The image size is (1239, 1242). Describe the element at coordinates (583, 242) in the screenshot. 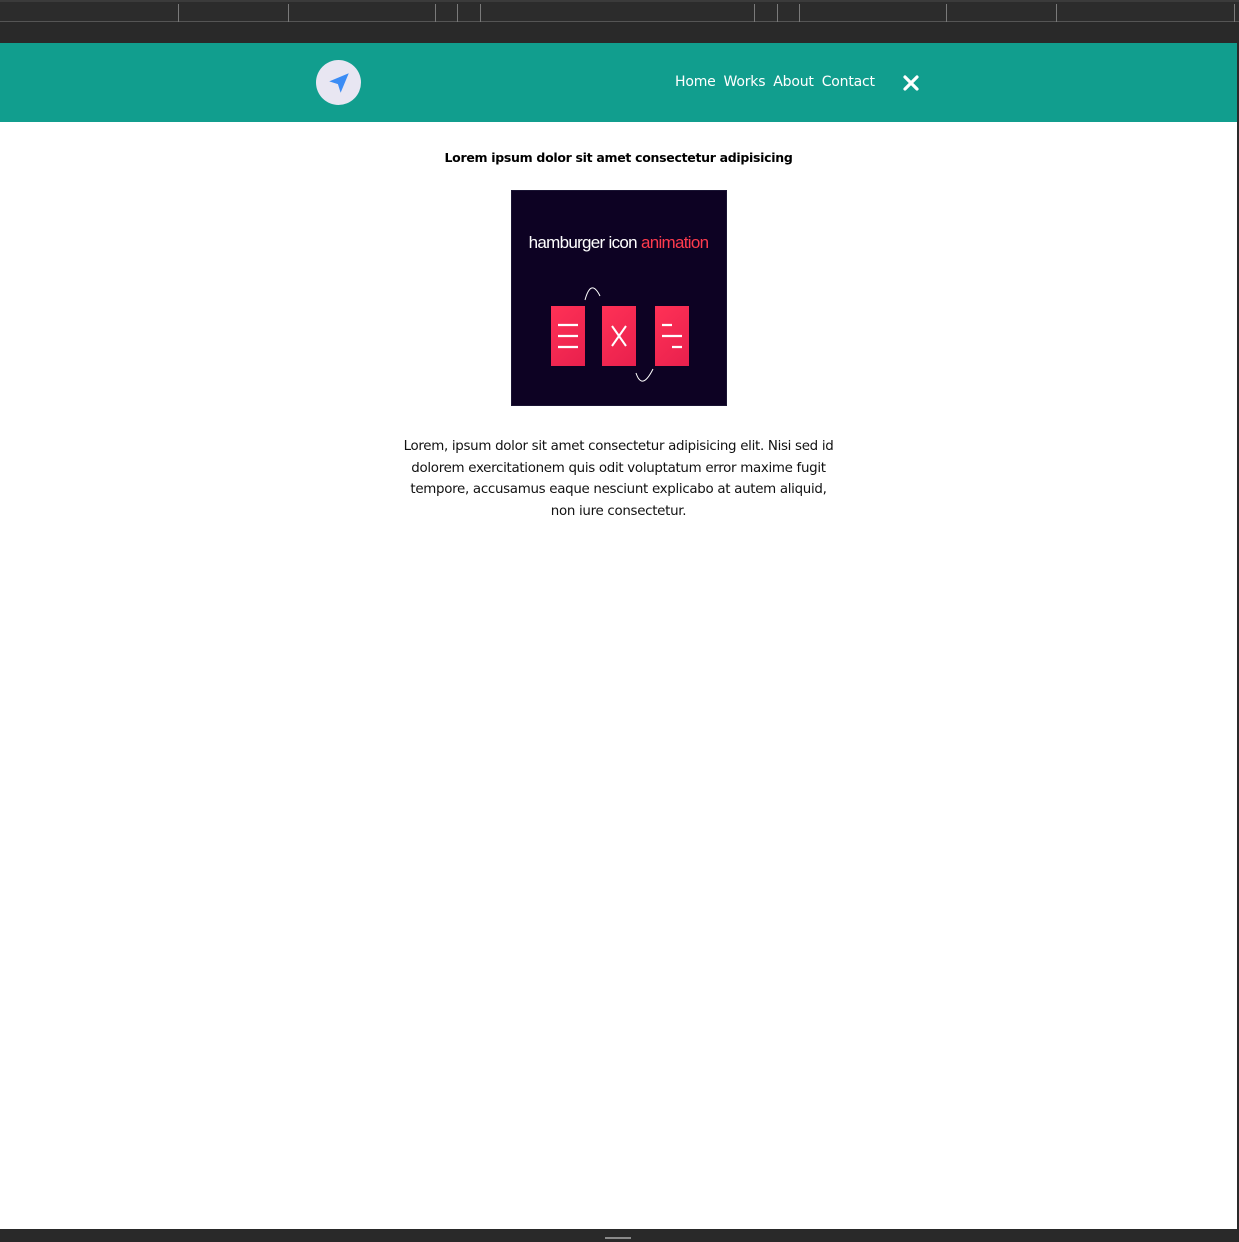

I see `hero-title-white: hamburger icon` at that location.